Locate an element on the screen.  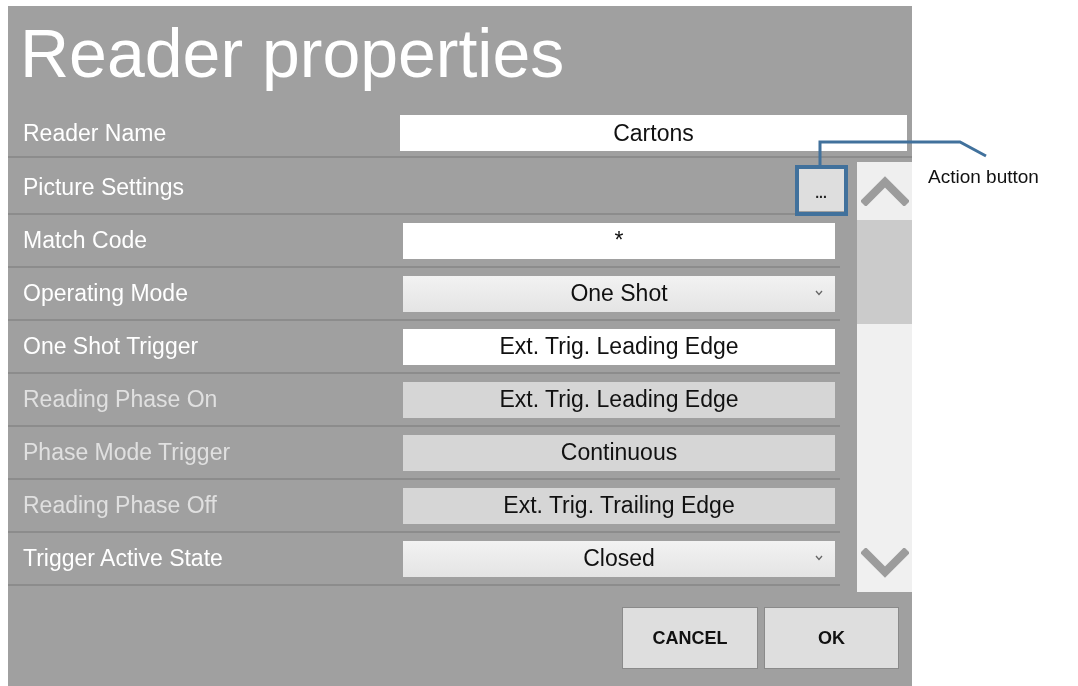
input-field: * is located at coordinates (619, 240).